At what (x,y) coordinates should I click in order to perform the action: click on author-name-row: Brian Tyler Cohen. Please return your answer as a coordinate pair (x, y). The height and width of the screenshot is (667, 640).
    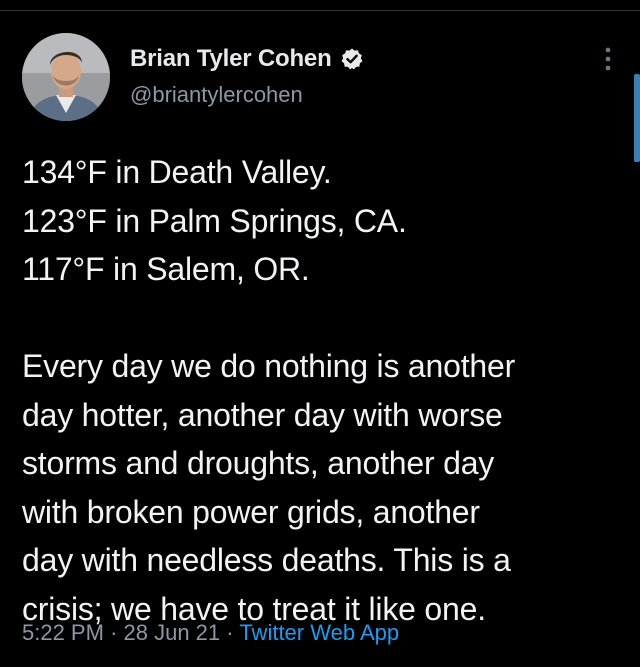
    Looking at the image, I should click on (247, 59).